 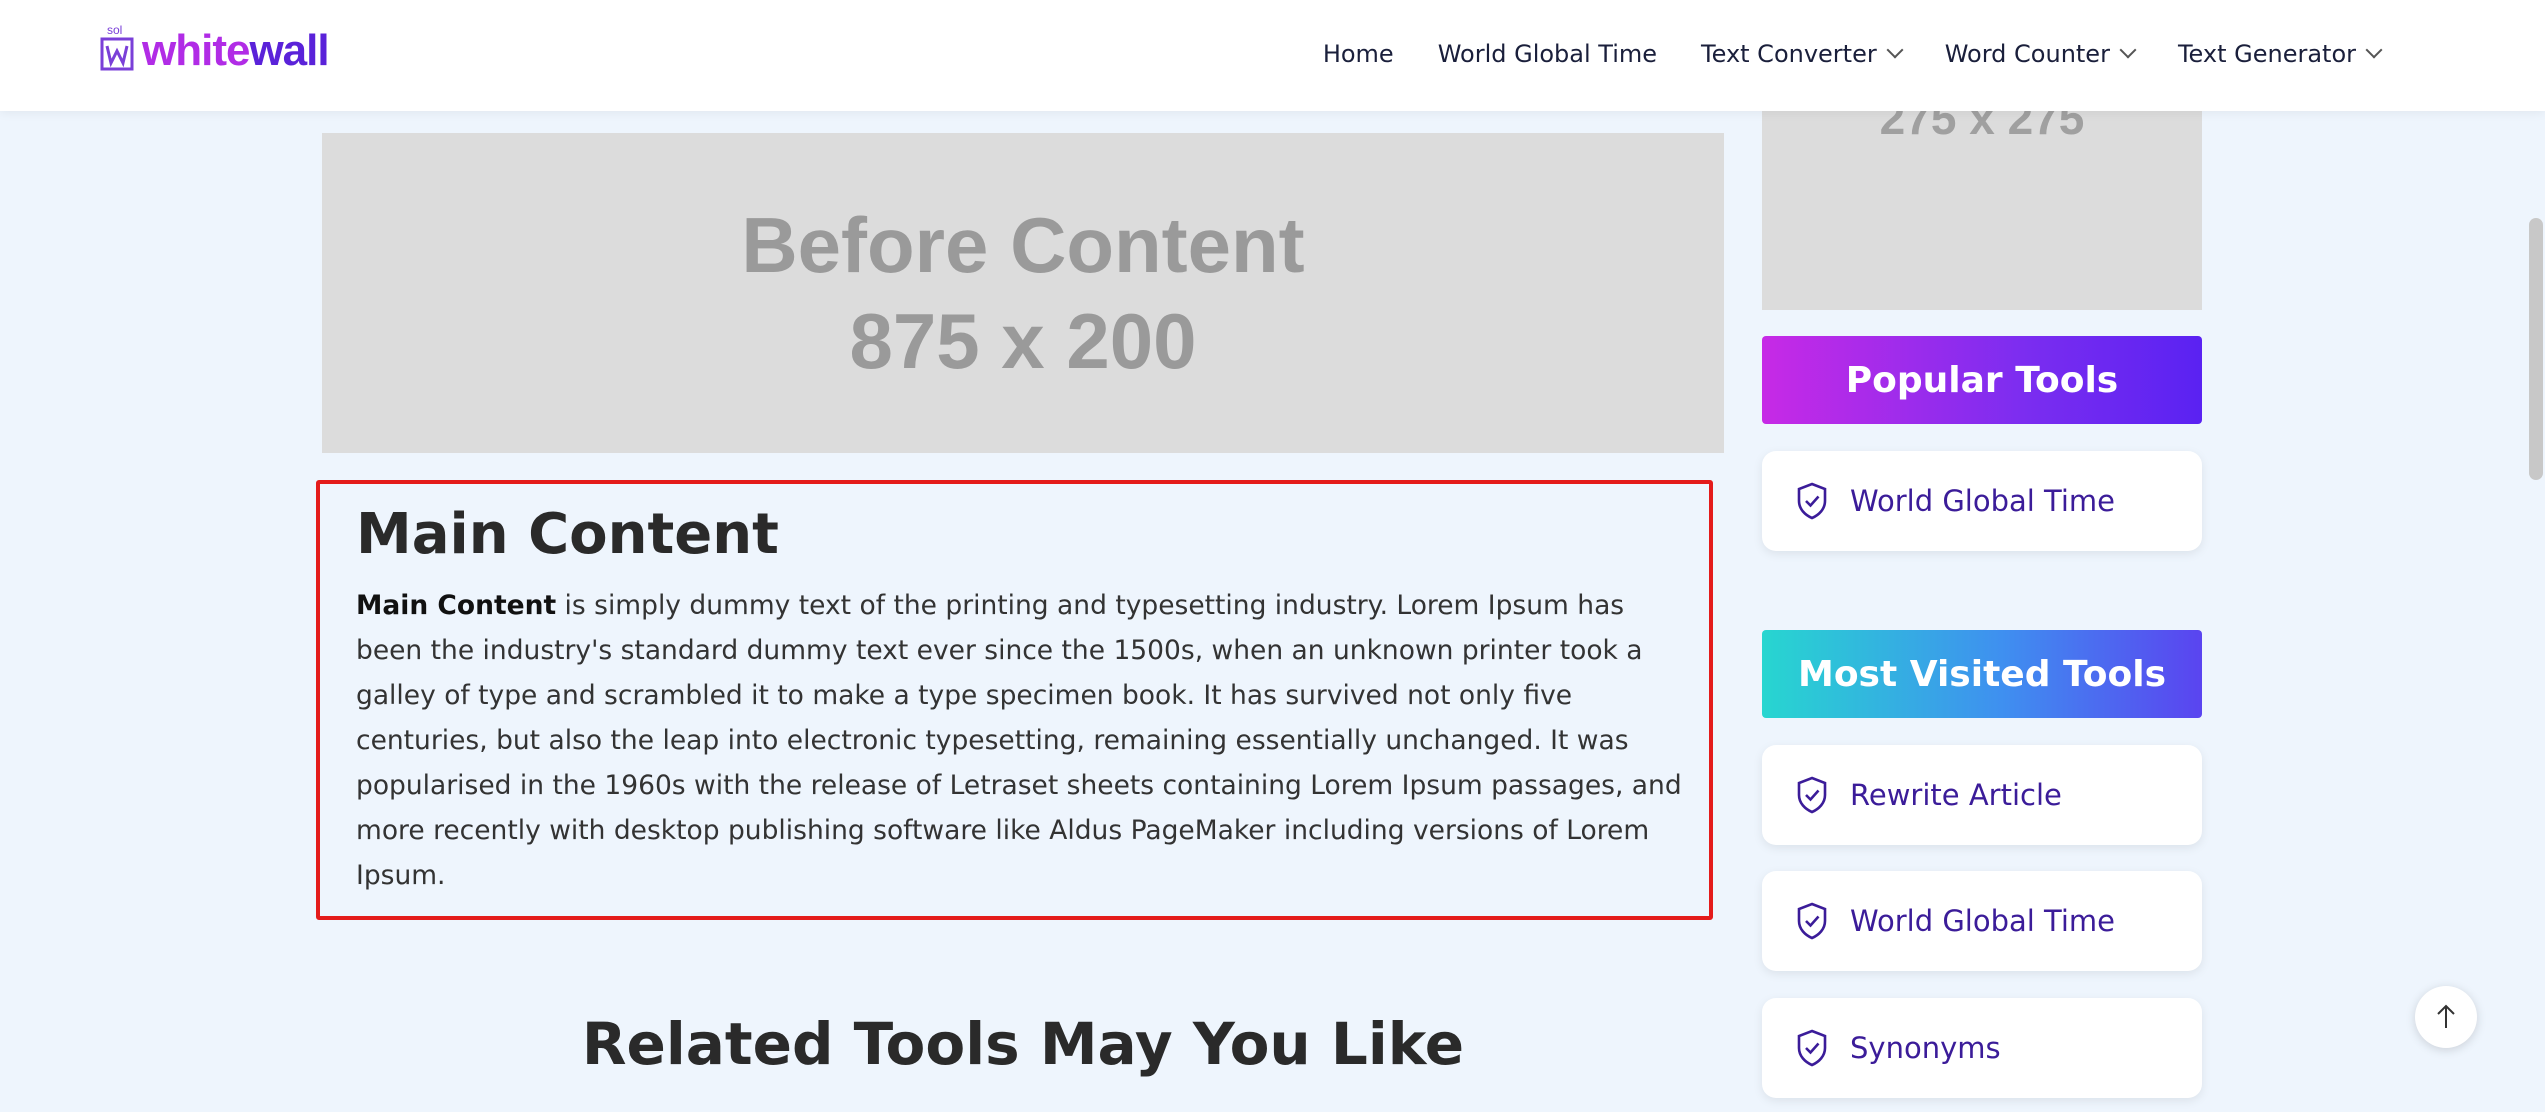 I want to click on nav-word-counter: Word Counter, so click(x=2040, y=54).